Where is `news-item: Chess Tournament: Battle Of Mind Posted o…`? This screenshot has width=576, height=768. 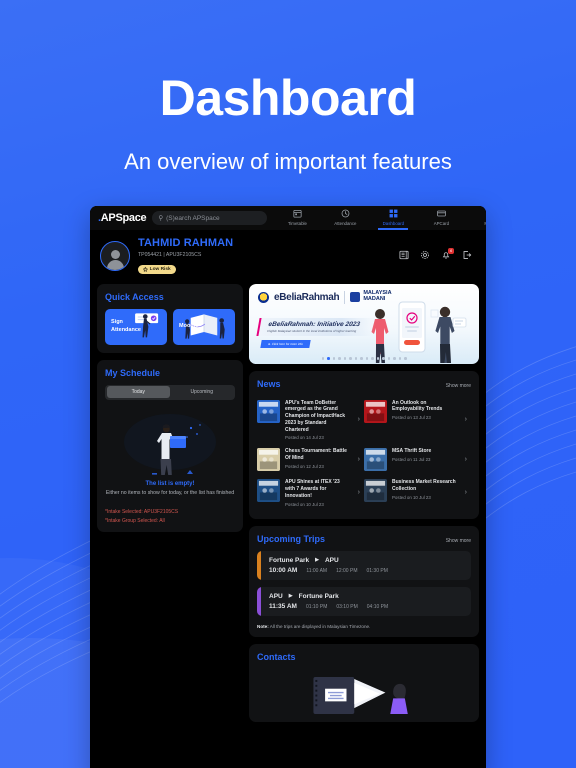 news-item: Chess Tournament: Battle Of Mind Posted o… is located at coordinates (310, 459).